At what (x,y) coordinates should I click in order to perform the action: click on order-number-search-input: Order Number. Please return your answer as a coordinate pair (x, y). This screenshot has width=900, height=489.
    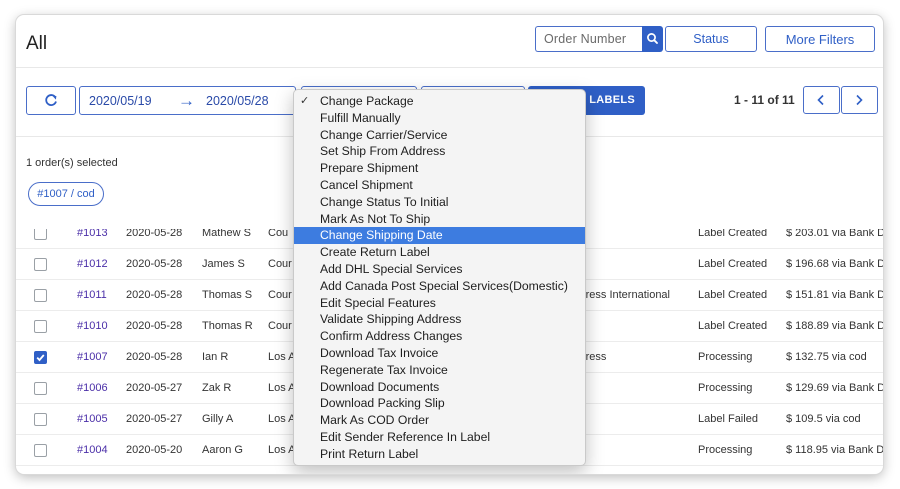
    Looking at the image, I should click on (588, 39).